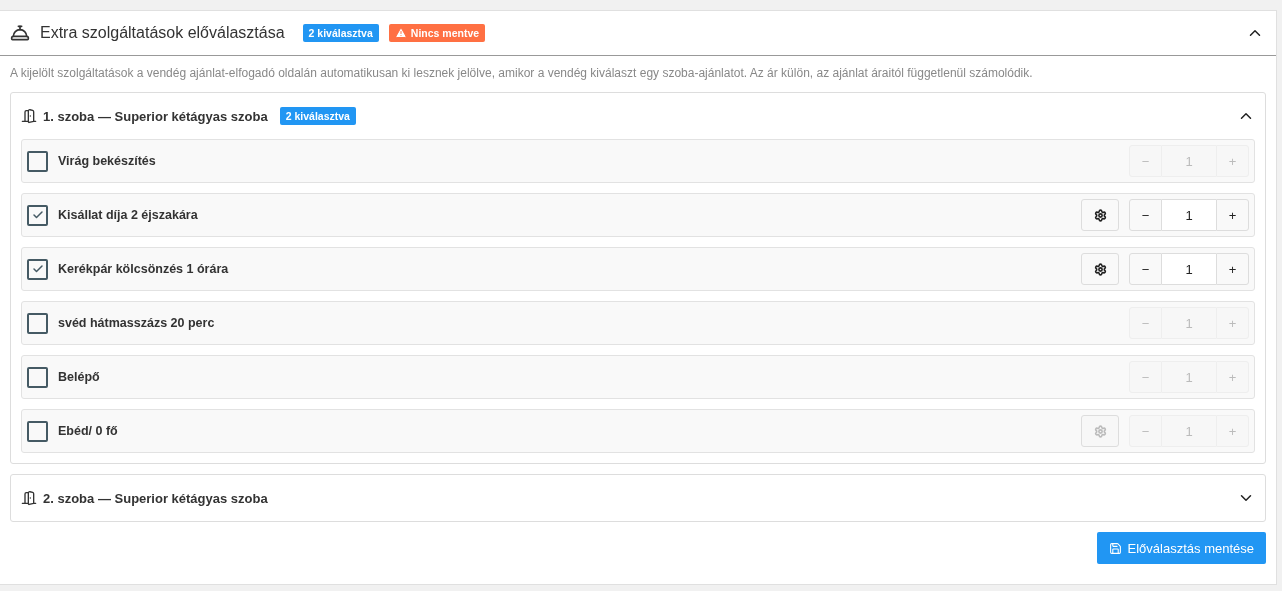 The width and height of the screenshot is (1282, 591). Describe the element at coordinates (1115, 548) in the screenshot. I see `save-icon` at that location.